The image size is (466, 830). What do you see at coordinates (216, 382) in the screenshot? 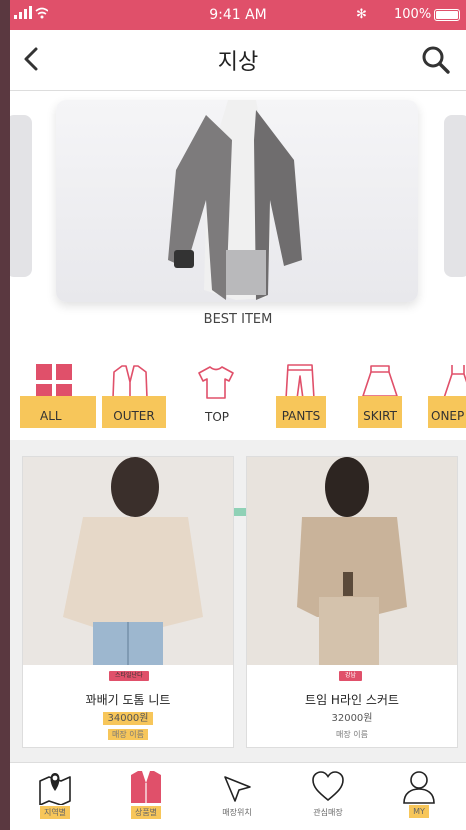
I see `tshirt-icon` at bounding box center [216, 382].